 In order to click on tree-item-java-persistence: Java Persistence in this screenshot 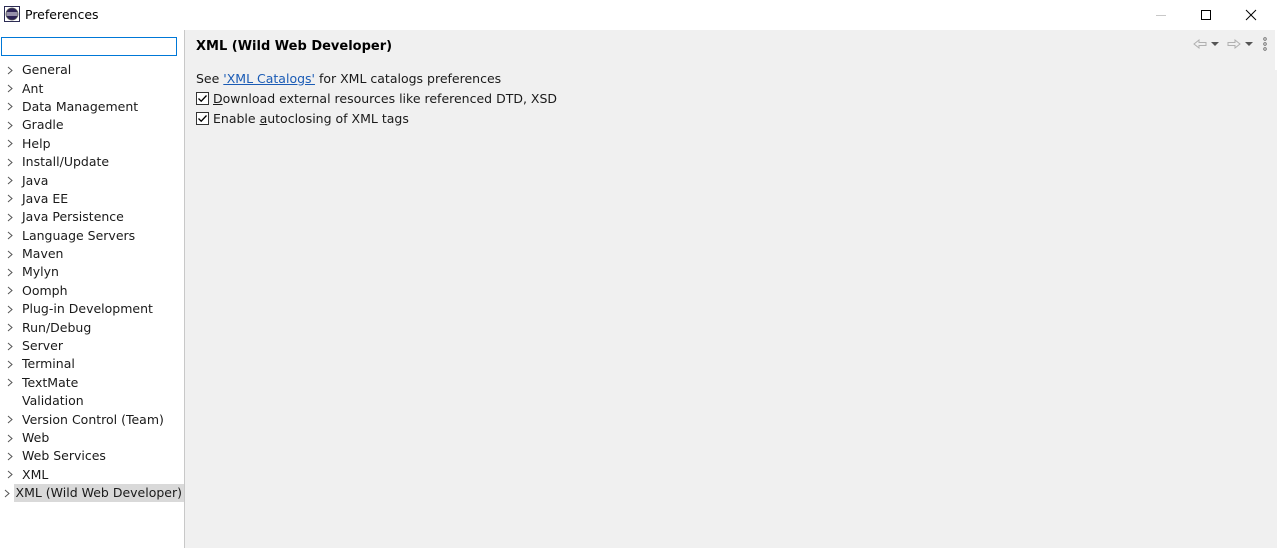, I will do `click(92, 217)`.